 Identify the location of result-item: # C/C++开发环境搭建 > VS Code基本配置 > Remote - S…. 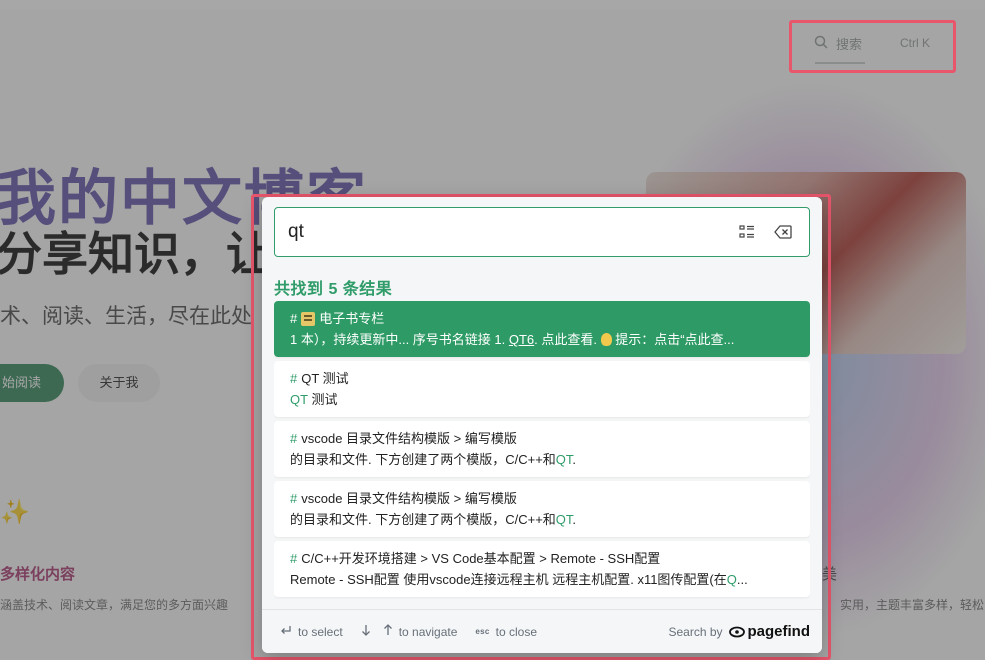
(542, 569).